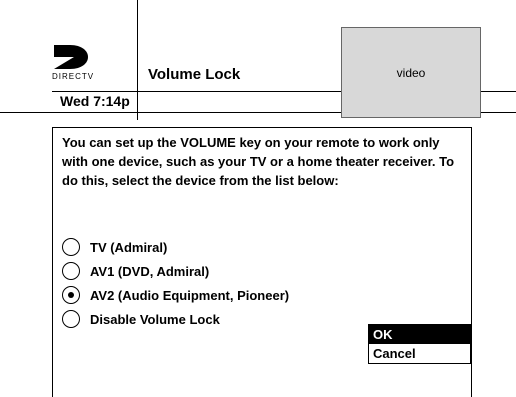 The height and width of the screenshot is (397, 516). Describe the element at coordinates (498, 112) in the screenshot. I see `header-bottom-border-right` at that location.